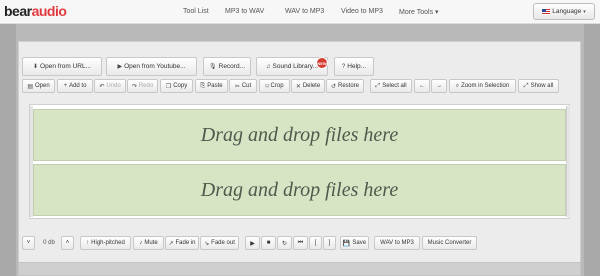 This screenshot has width=600, height=276. What do you see at coordinates (237, 86) in the screenshot?
I see `scissors-icon: ✂` at bounding box center [237, 86].